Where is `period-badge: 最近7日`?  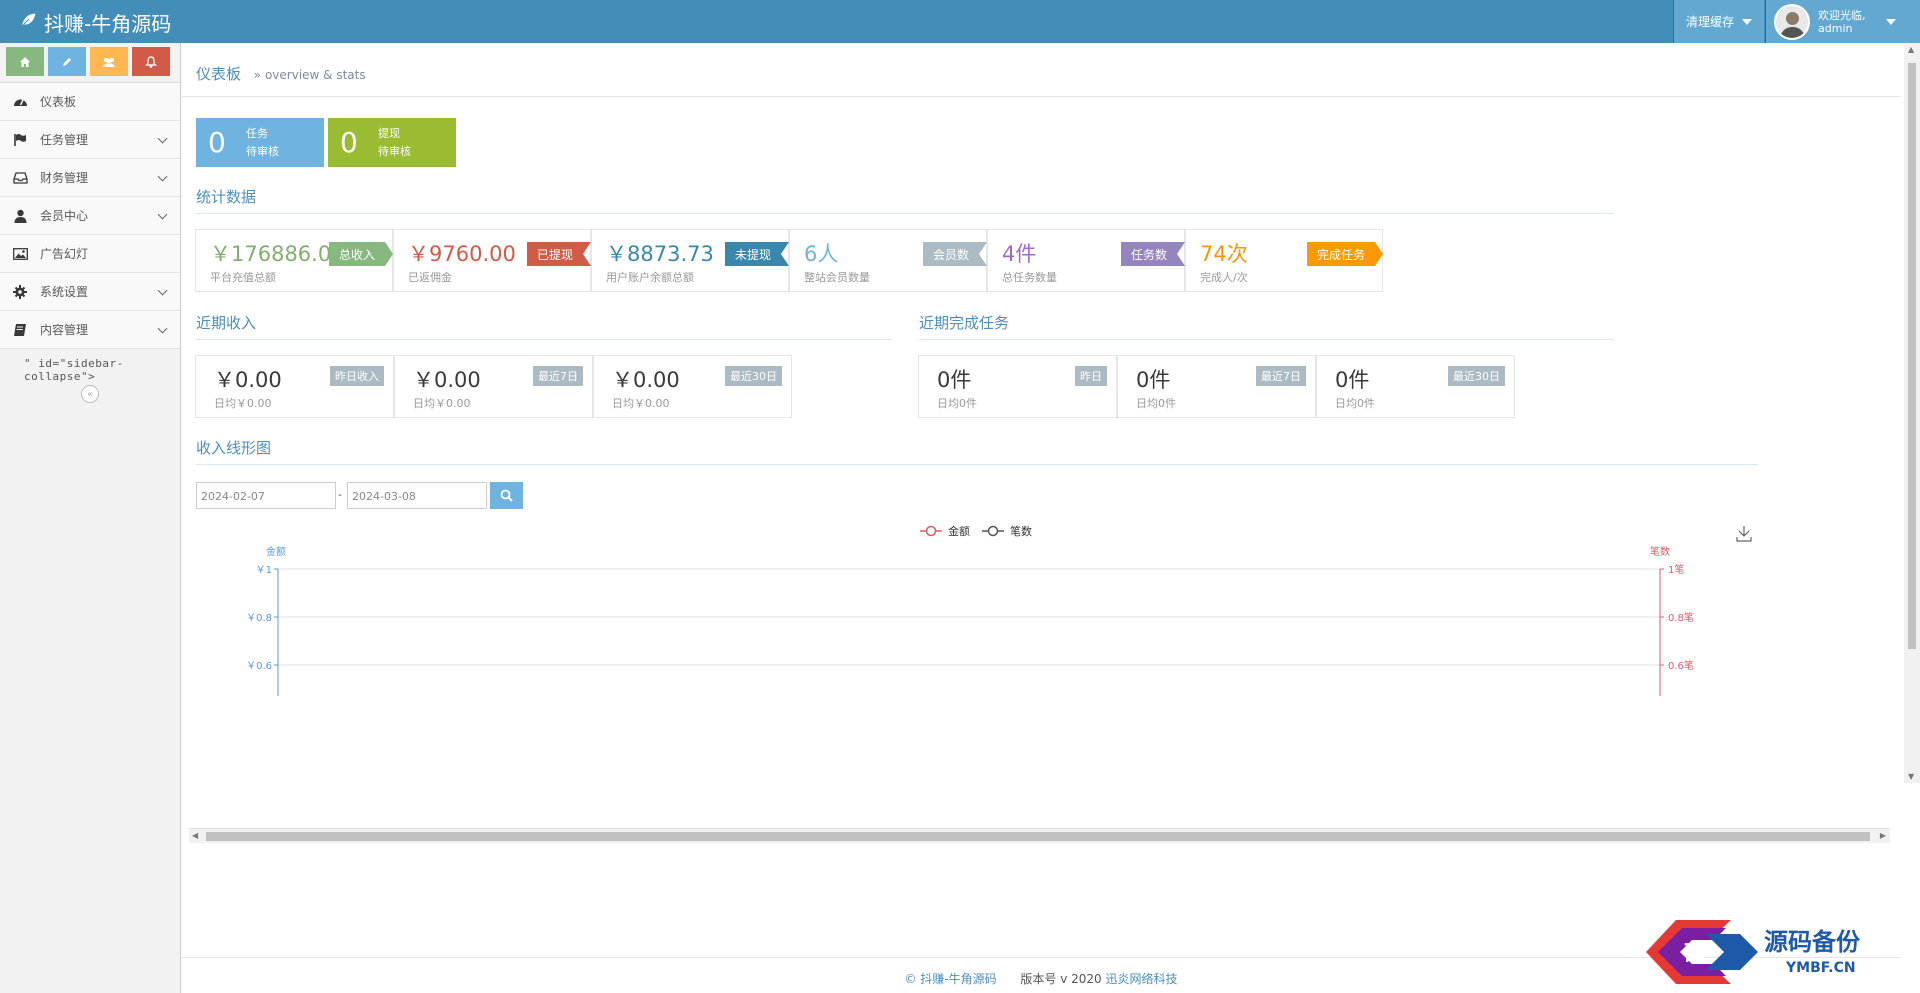 period-badge: 最近7日 is located at coordinates (1281, 376).